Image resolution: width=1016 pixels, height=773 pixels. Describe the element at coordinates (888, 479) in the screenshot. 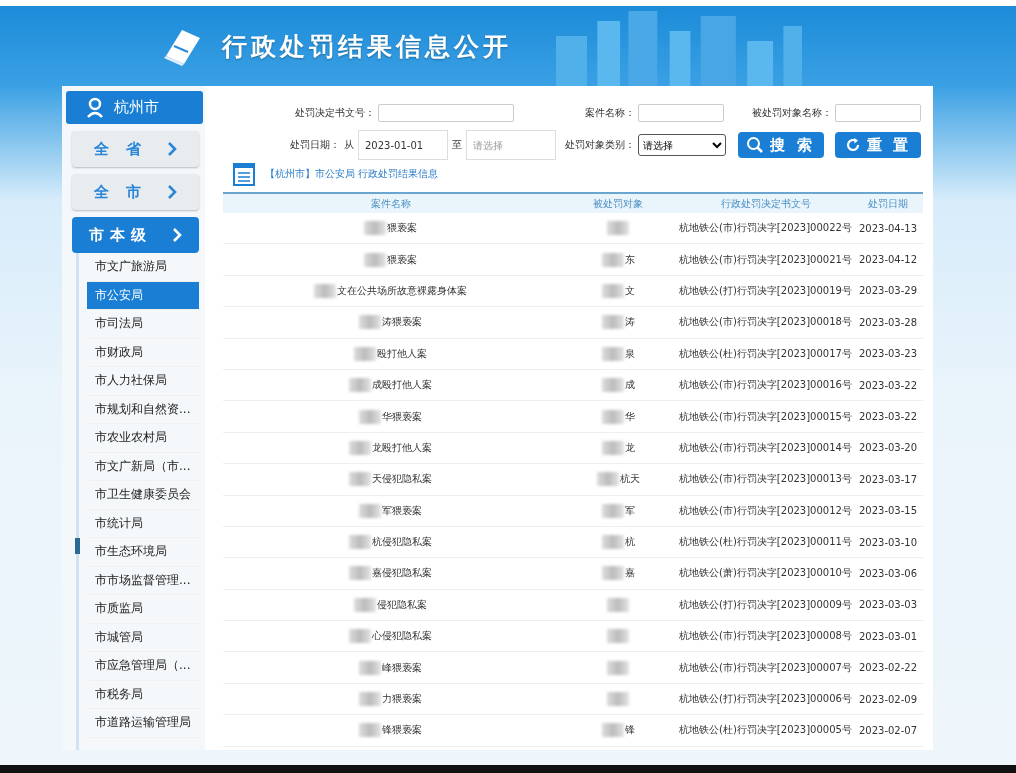

I see `date-cell: 2023-03-17` at that location.